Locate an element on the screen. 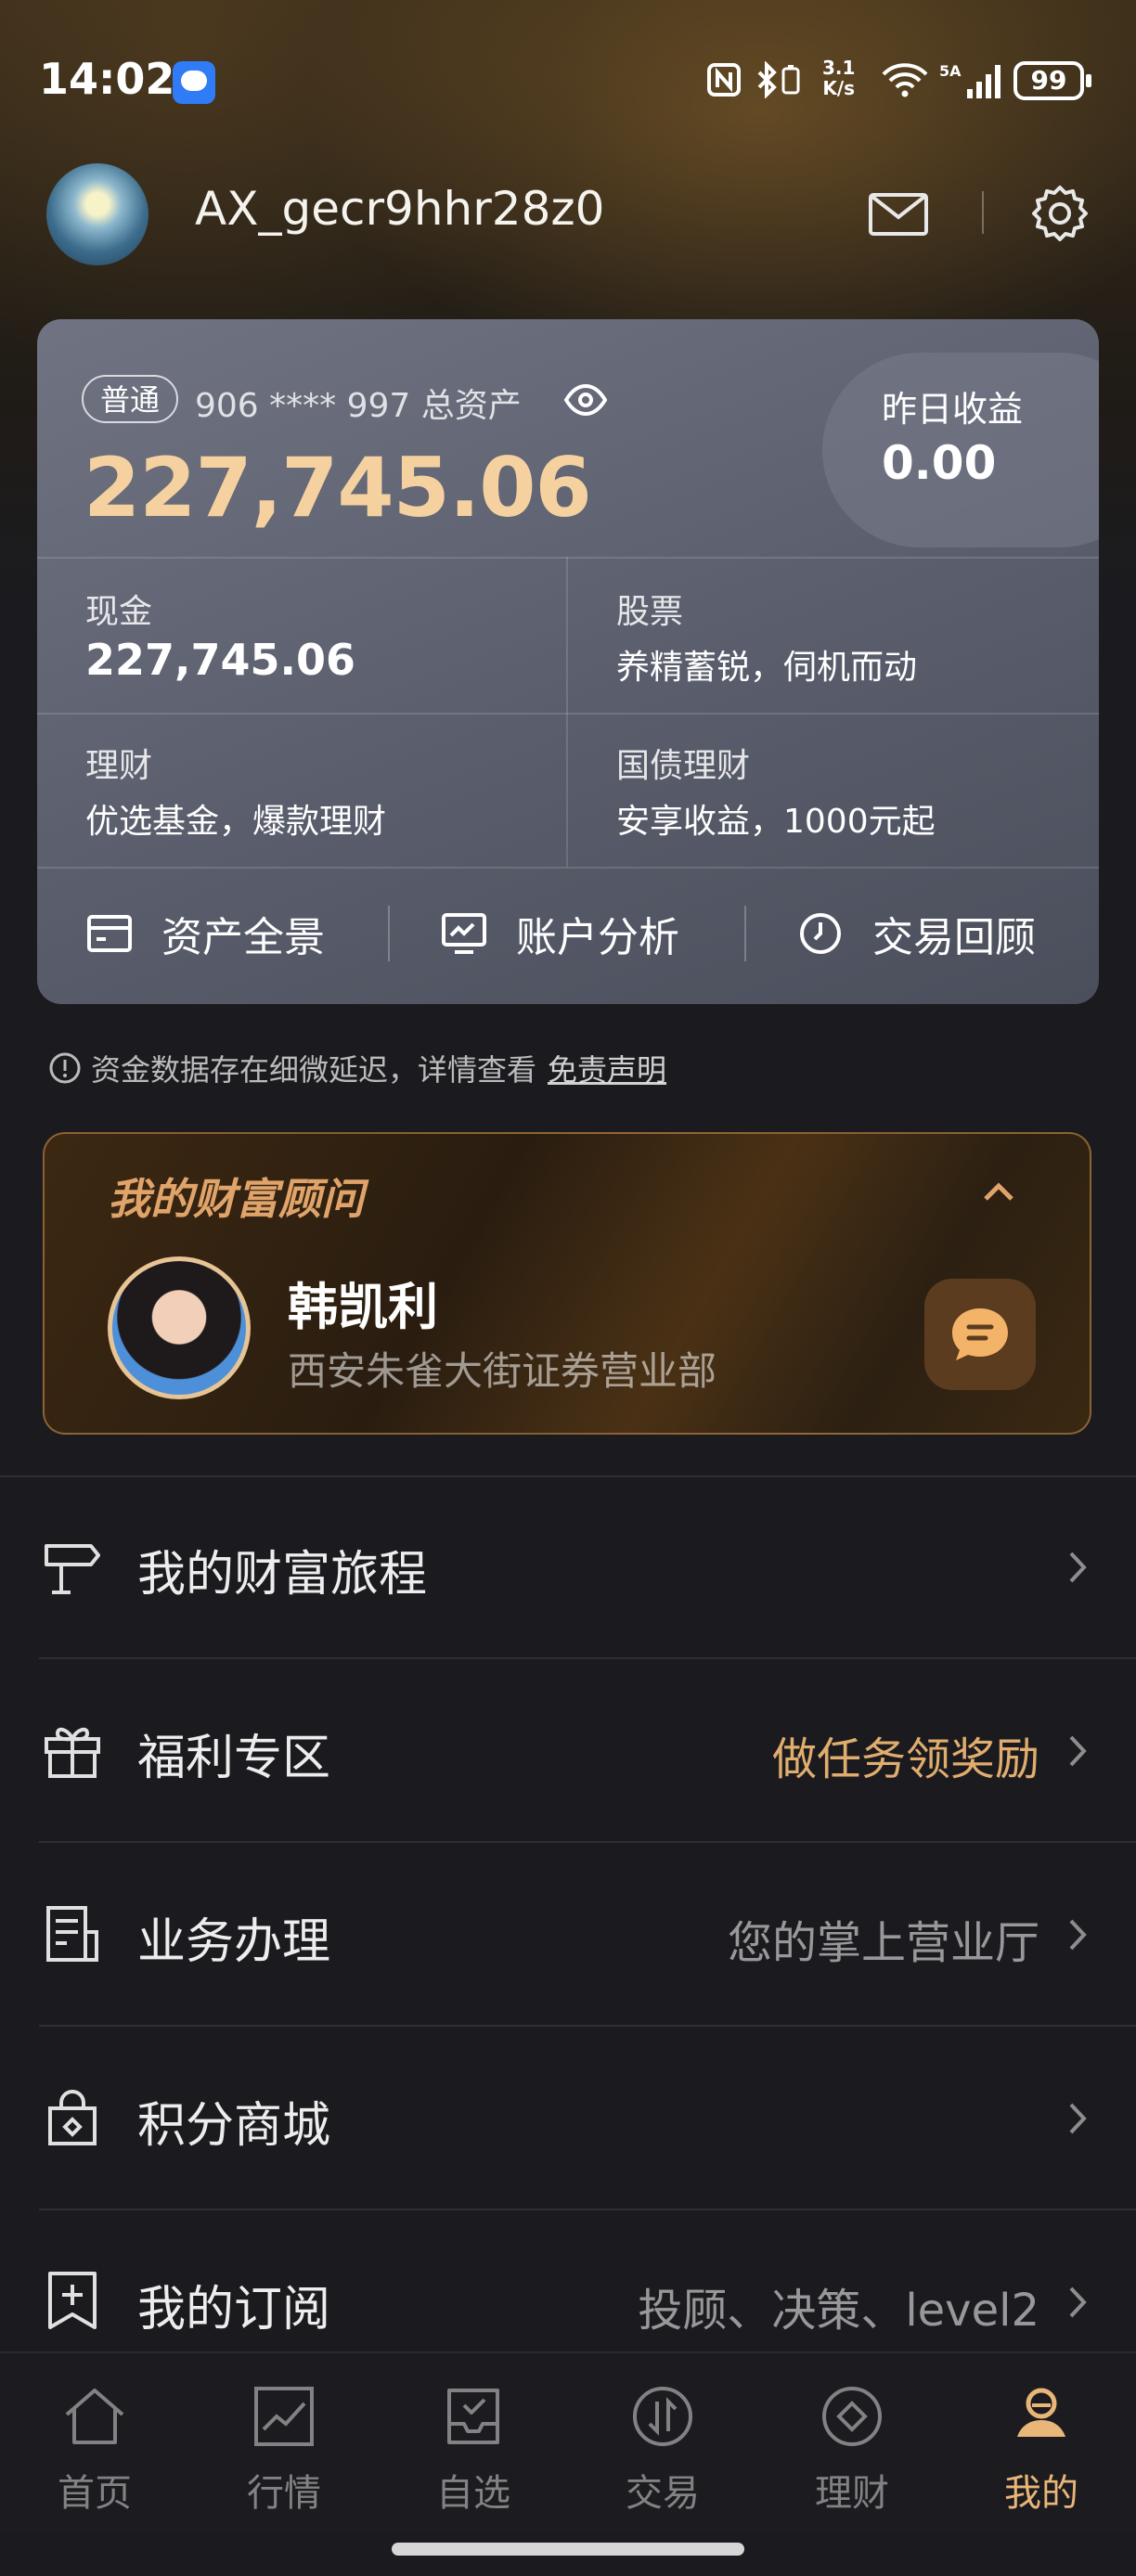  yesterday-earnings-value: 0.00 is located at coordinates (939, 463).